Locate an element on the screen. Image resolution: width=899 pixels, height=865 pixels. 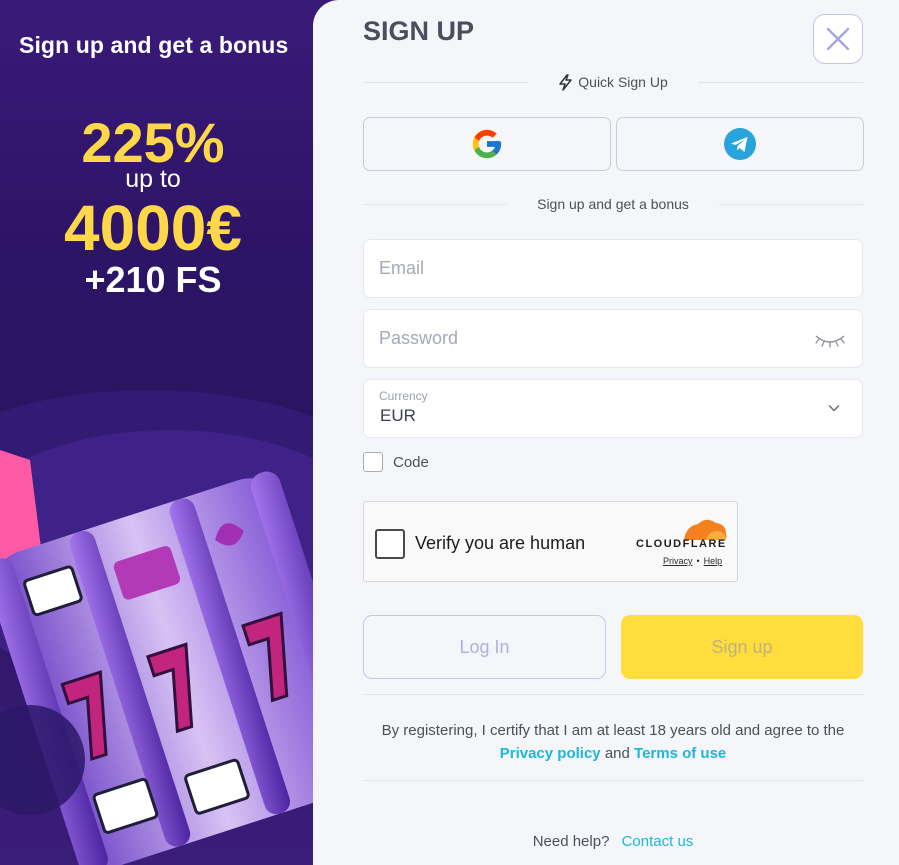
email-field is located at coordinates (613, 268).